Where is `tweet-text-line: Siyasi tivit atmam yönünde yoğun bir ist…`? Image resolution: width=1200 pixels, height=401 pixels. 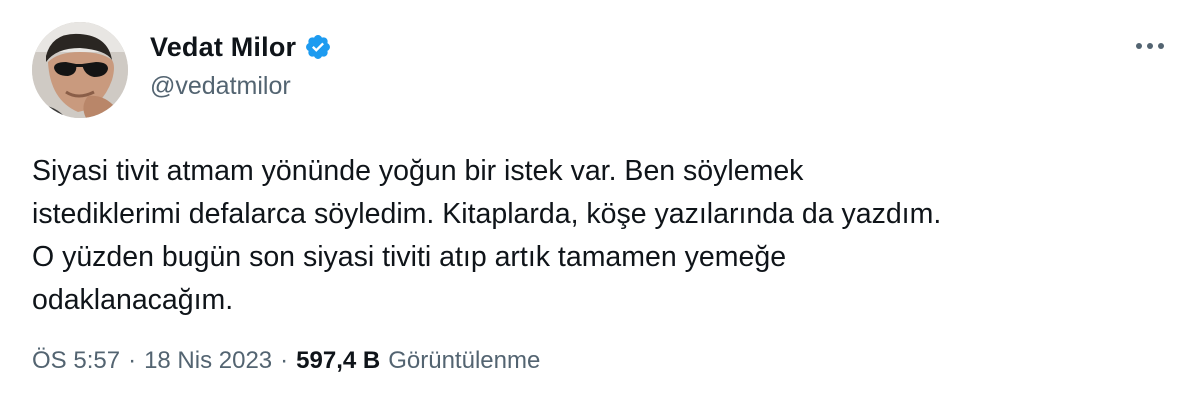
tweet-text-line: Siyasi tivit atmam yönünde yoğun bir ist… is located at coordinates (418, 171).